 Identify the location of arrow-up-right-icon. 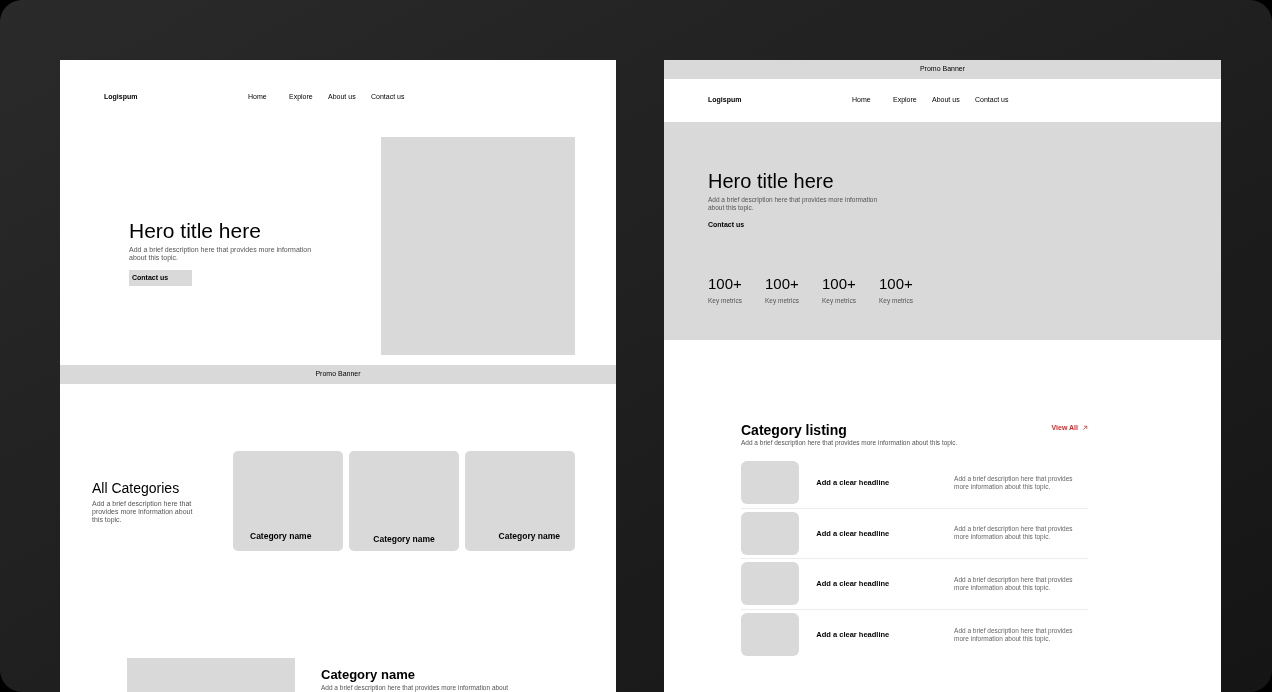
(1085, 428).